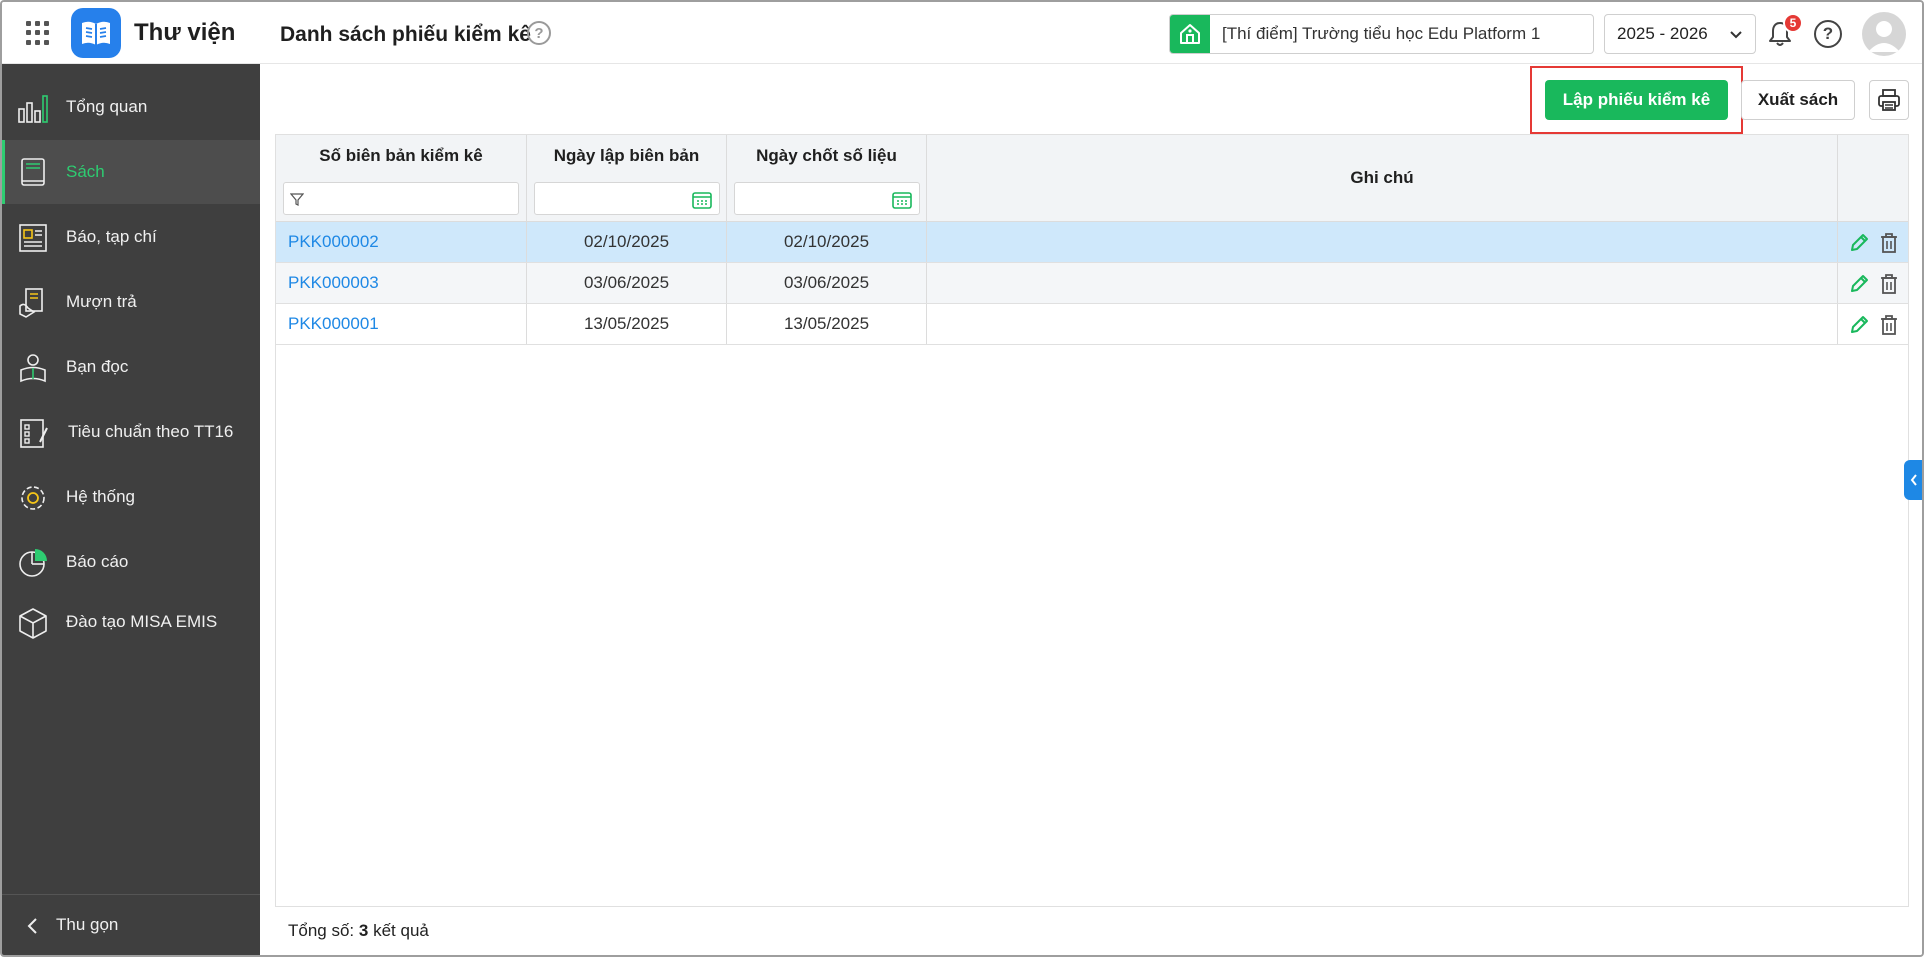 This screenshot has height=957, width=1924. What do you see at coordinates (151, 431) in the screenshot?
I see `sidebar-item-label: Tiêu chuẩn theo TT16` at bounding box center [151, 431].